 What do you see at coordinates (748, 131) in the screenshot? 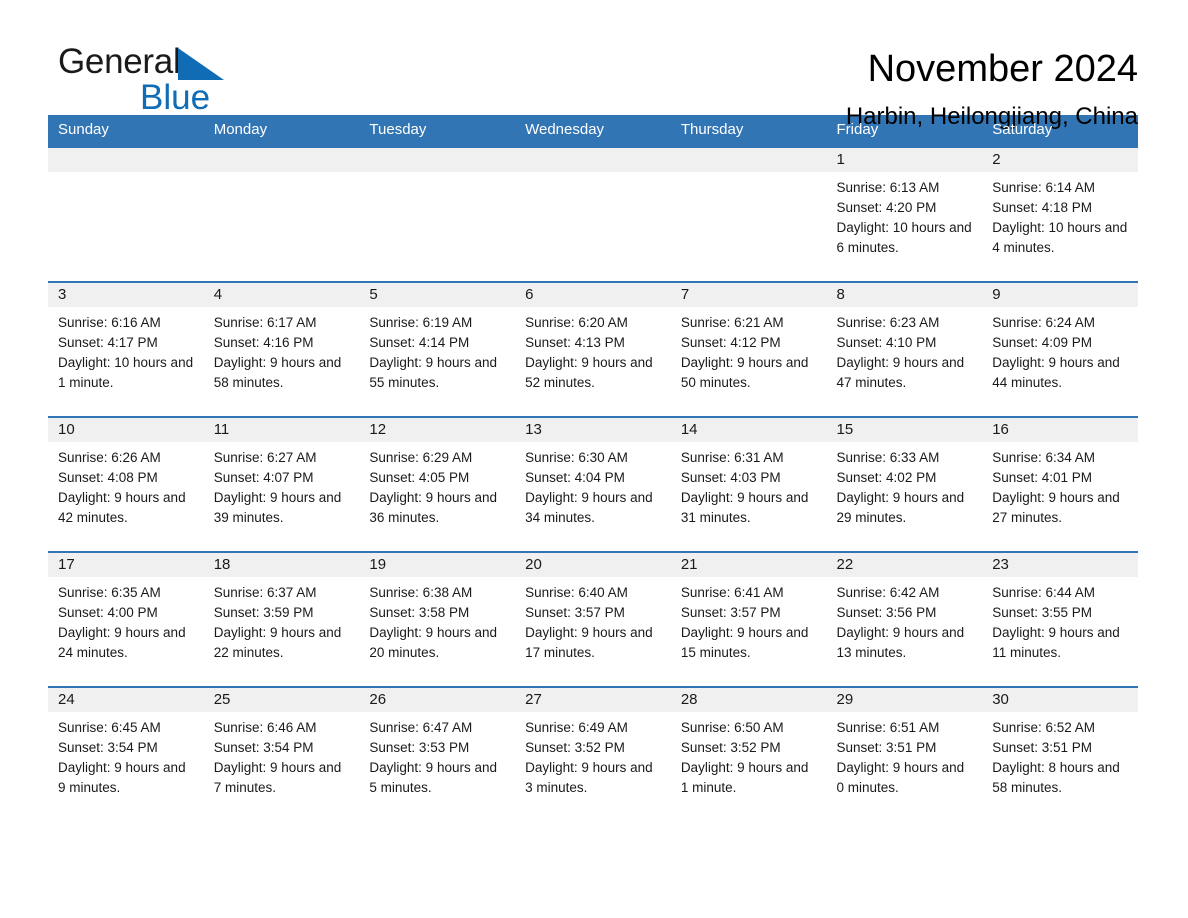
I see `weekday-header-thursday: Thursday` at bounding box center [748, 131].